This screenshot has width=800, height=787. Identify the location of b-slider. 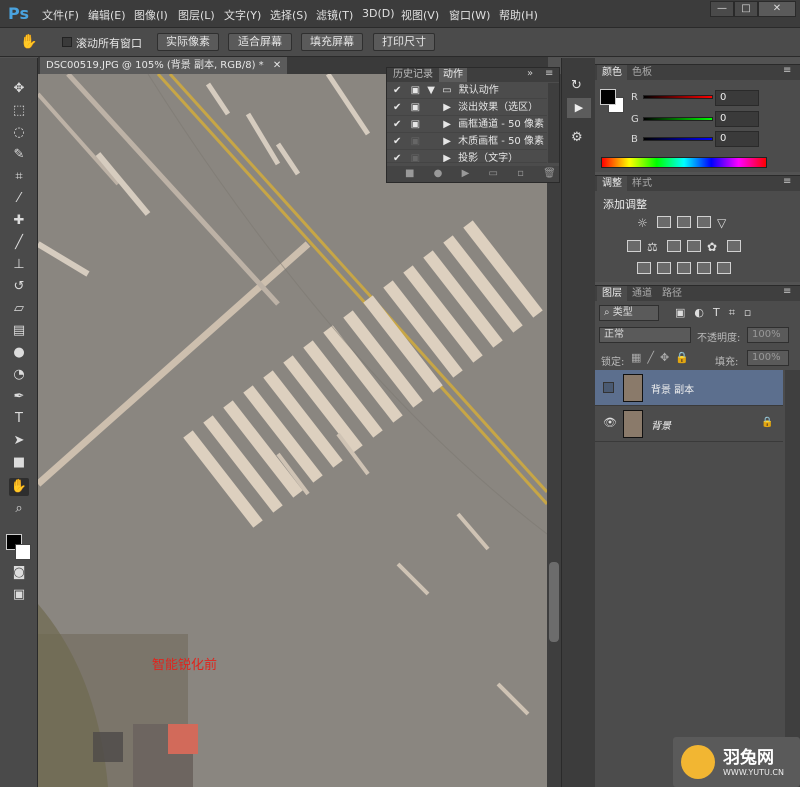
(678, 139).